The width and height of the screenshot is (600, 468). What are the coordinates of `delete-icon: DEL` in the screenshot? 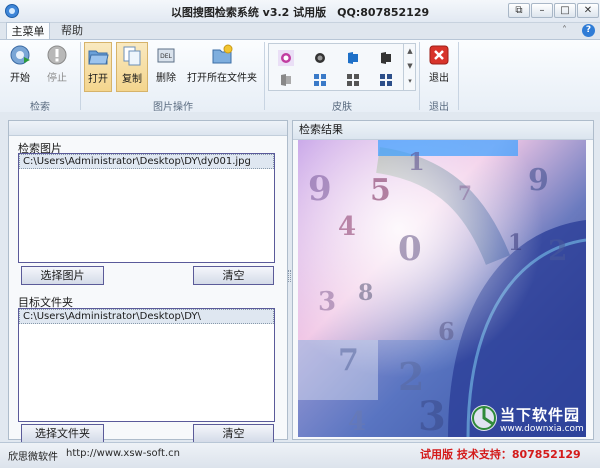 It's located at (166, 55).